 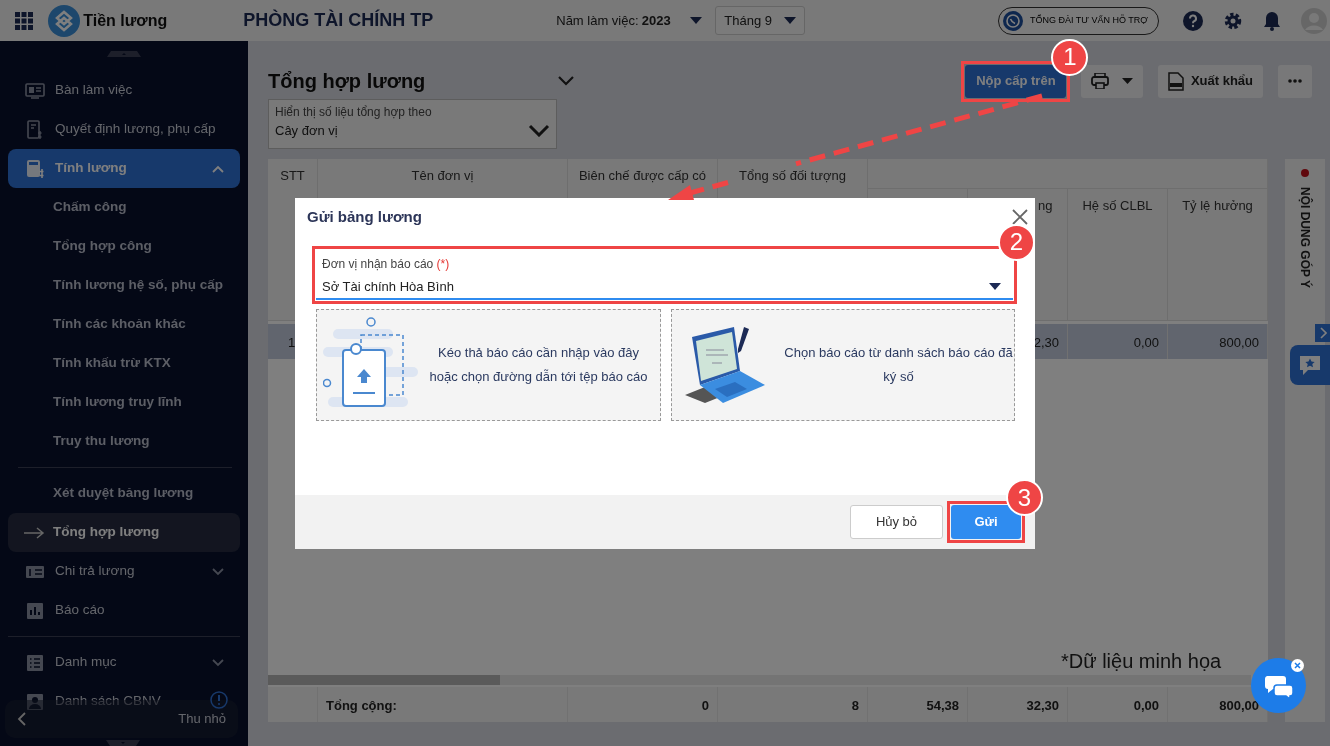 What do you see at coordinates (306, 131) in the screenshot?
I see `filter-value: Cây đơn vị` at bounding box center [306, 131].